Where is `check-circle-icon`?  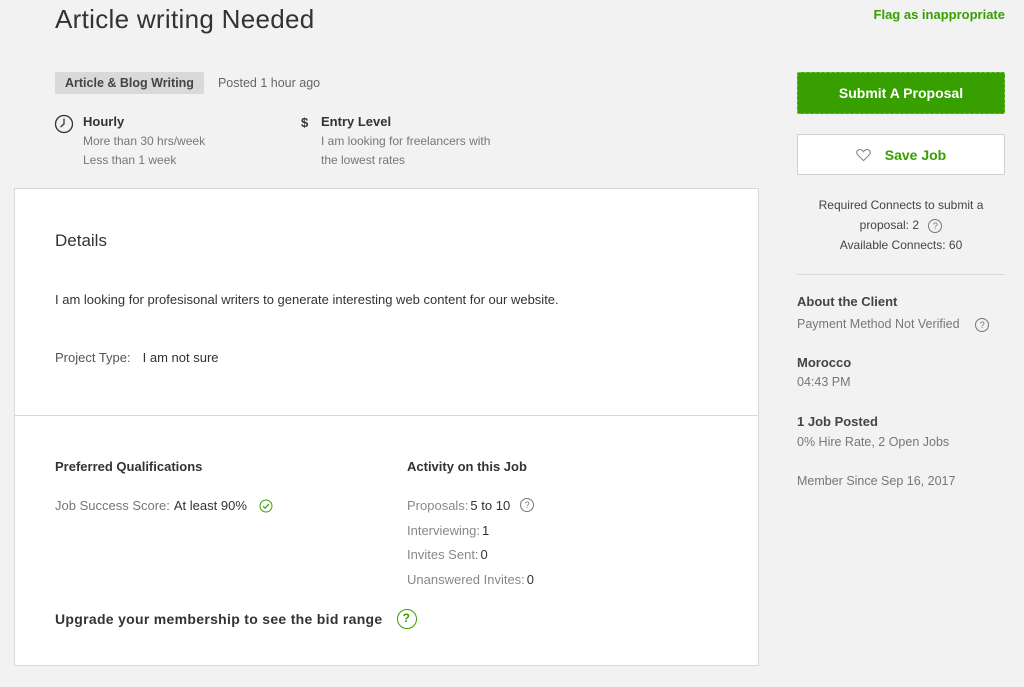 check-circle-icon is located at coordinates (266, 505).